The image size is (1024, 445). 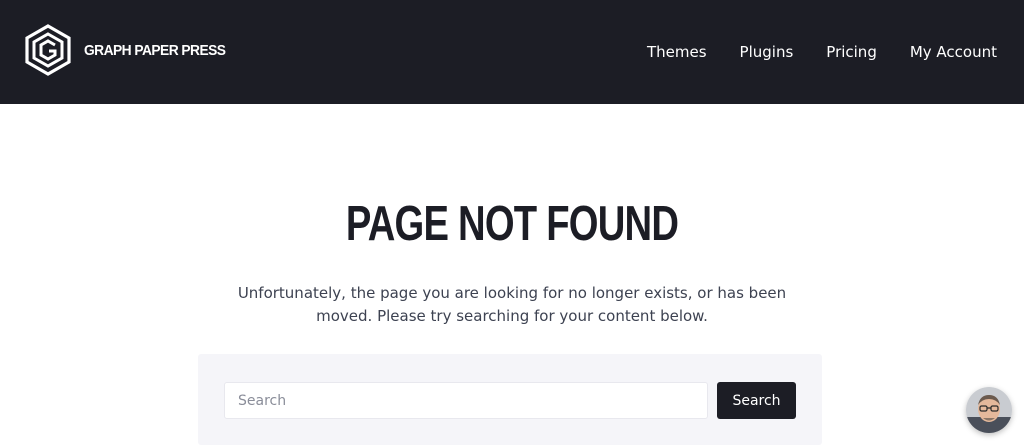 I want to click on home-logo-link: GRAPH PAPER PRESS, so click(x=131, y=50).